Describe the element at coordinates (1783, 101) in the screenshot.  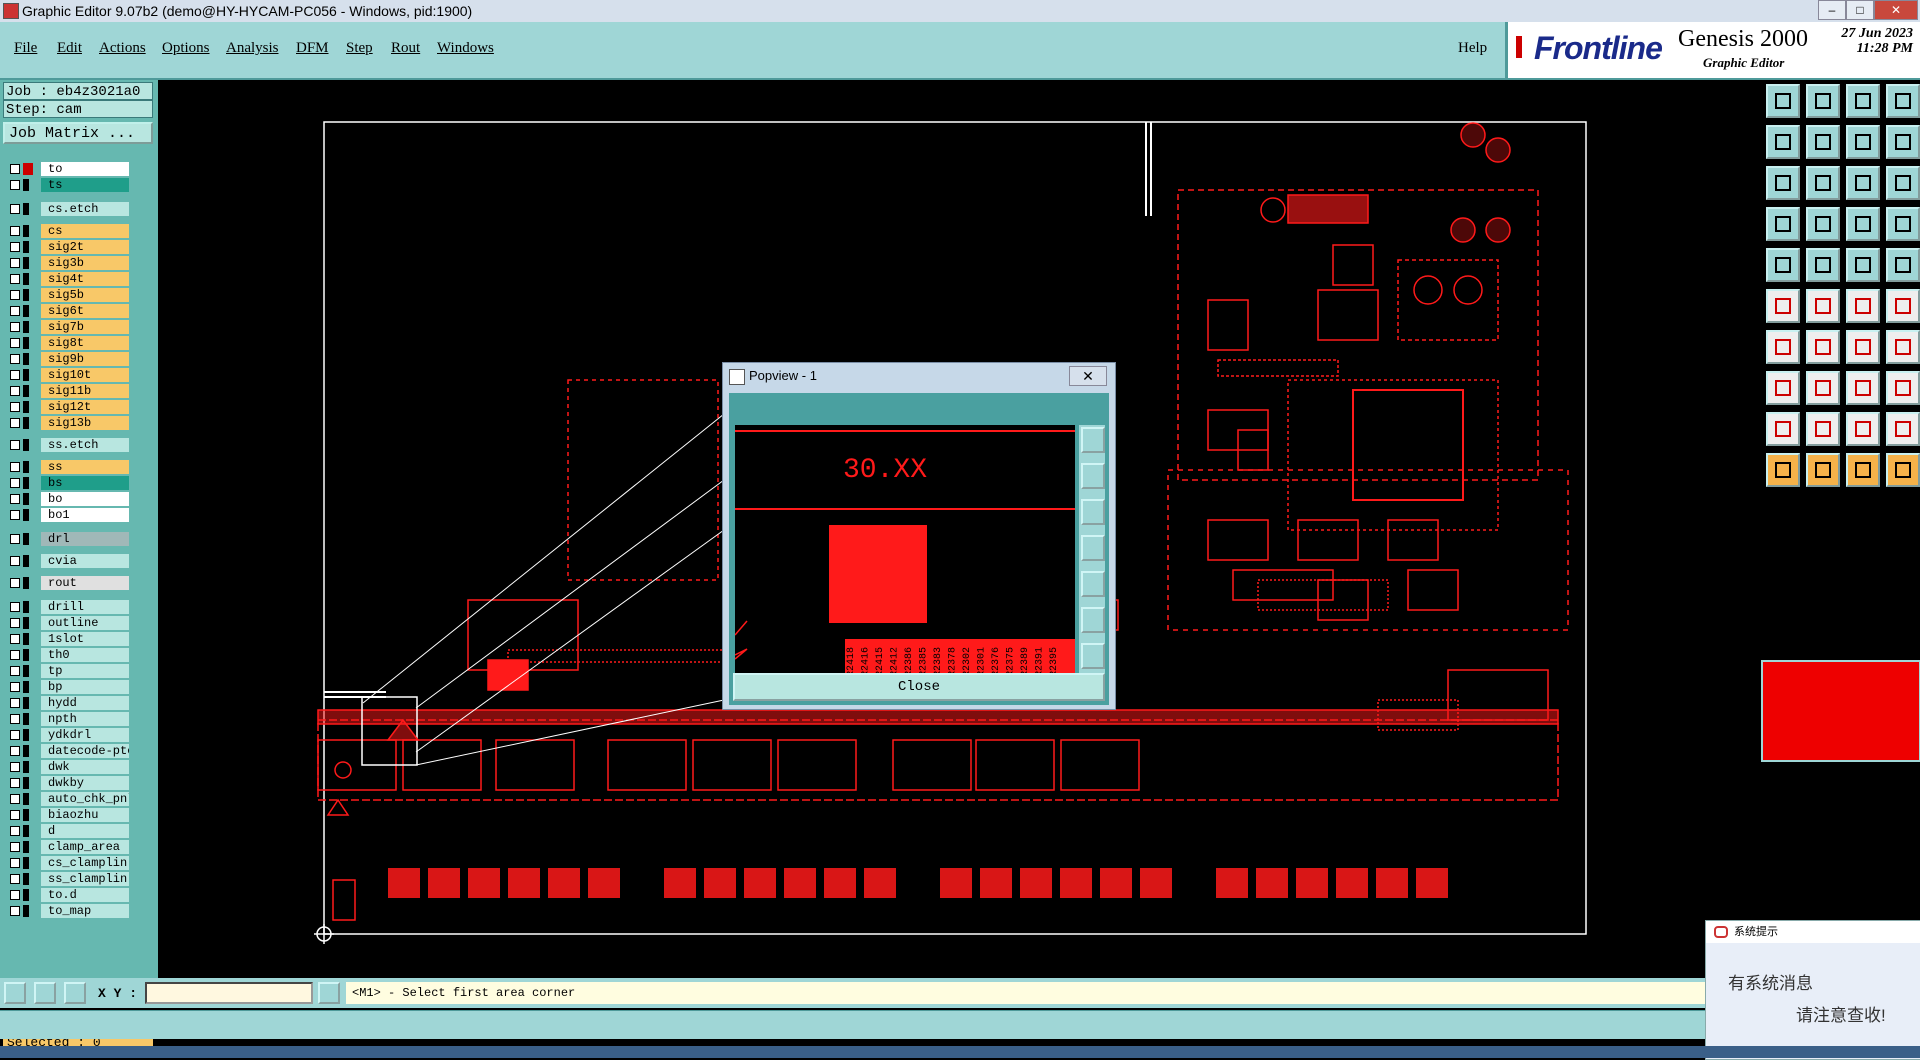
I see `tool-open-icon` at that location.